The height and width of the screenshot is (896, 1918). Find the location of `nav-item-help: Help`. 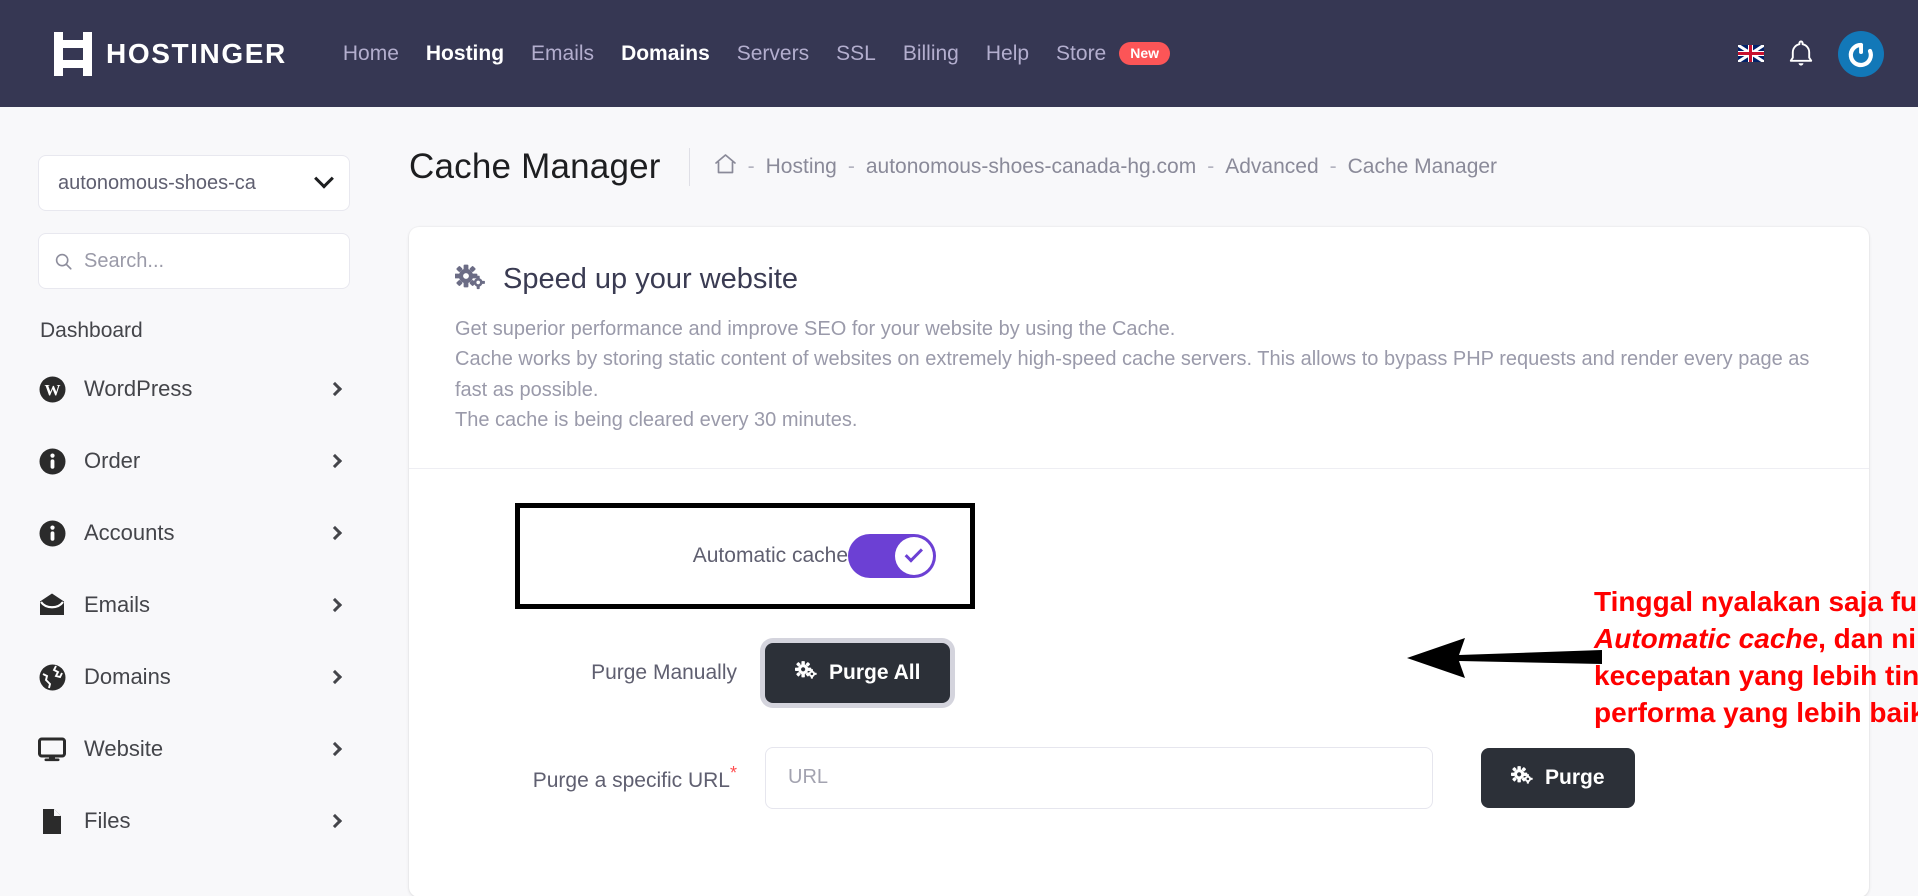

nav-item-help: Help is located at coordinates (1007, 54).